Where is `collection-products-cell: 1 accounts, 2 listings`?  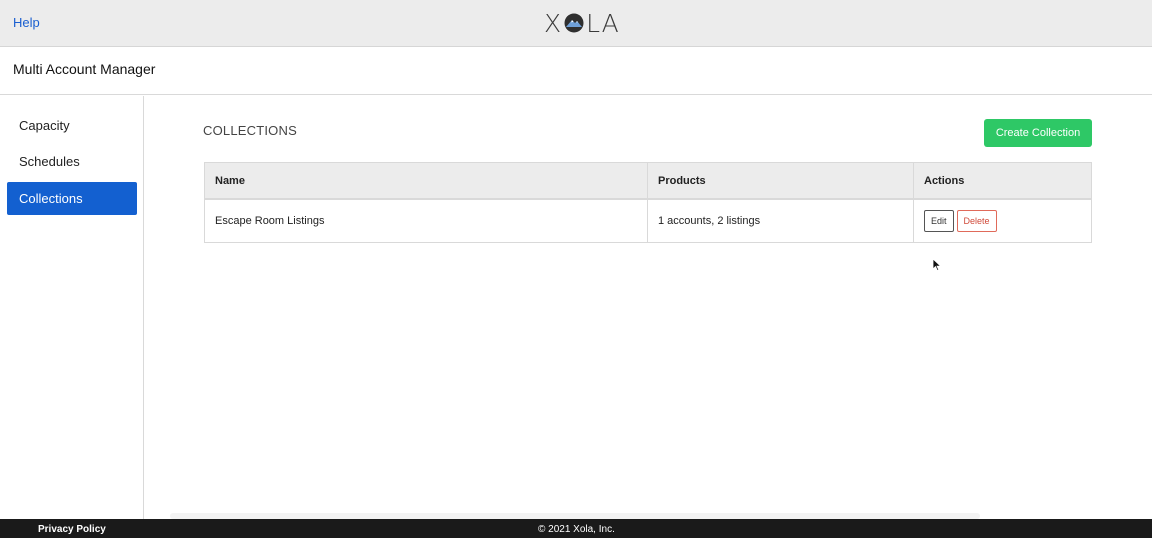
collection-products-cell: 1 accounts, 2 listings is located at coordinates (781, 221).